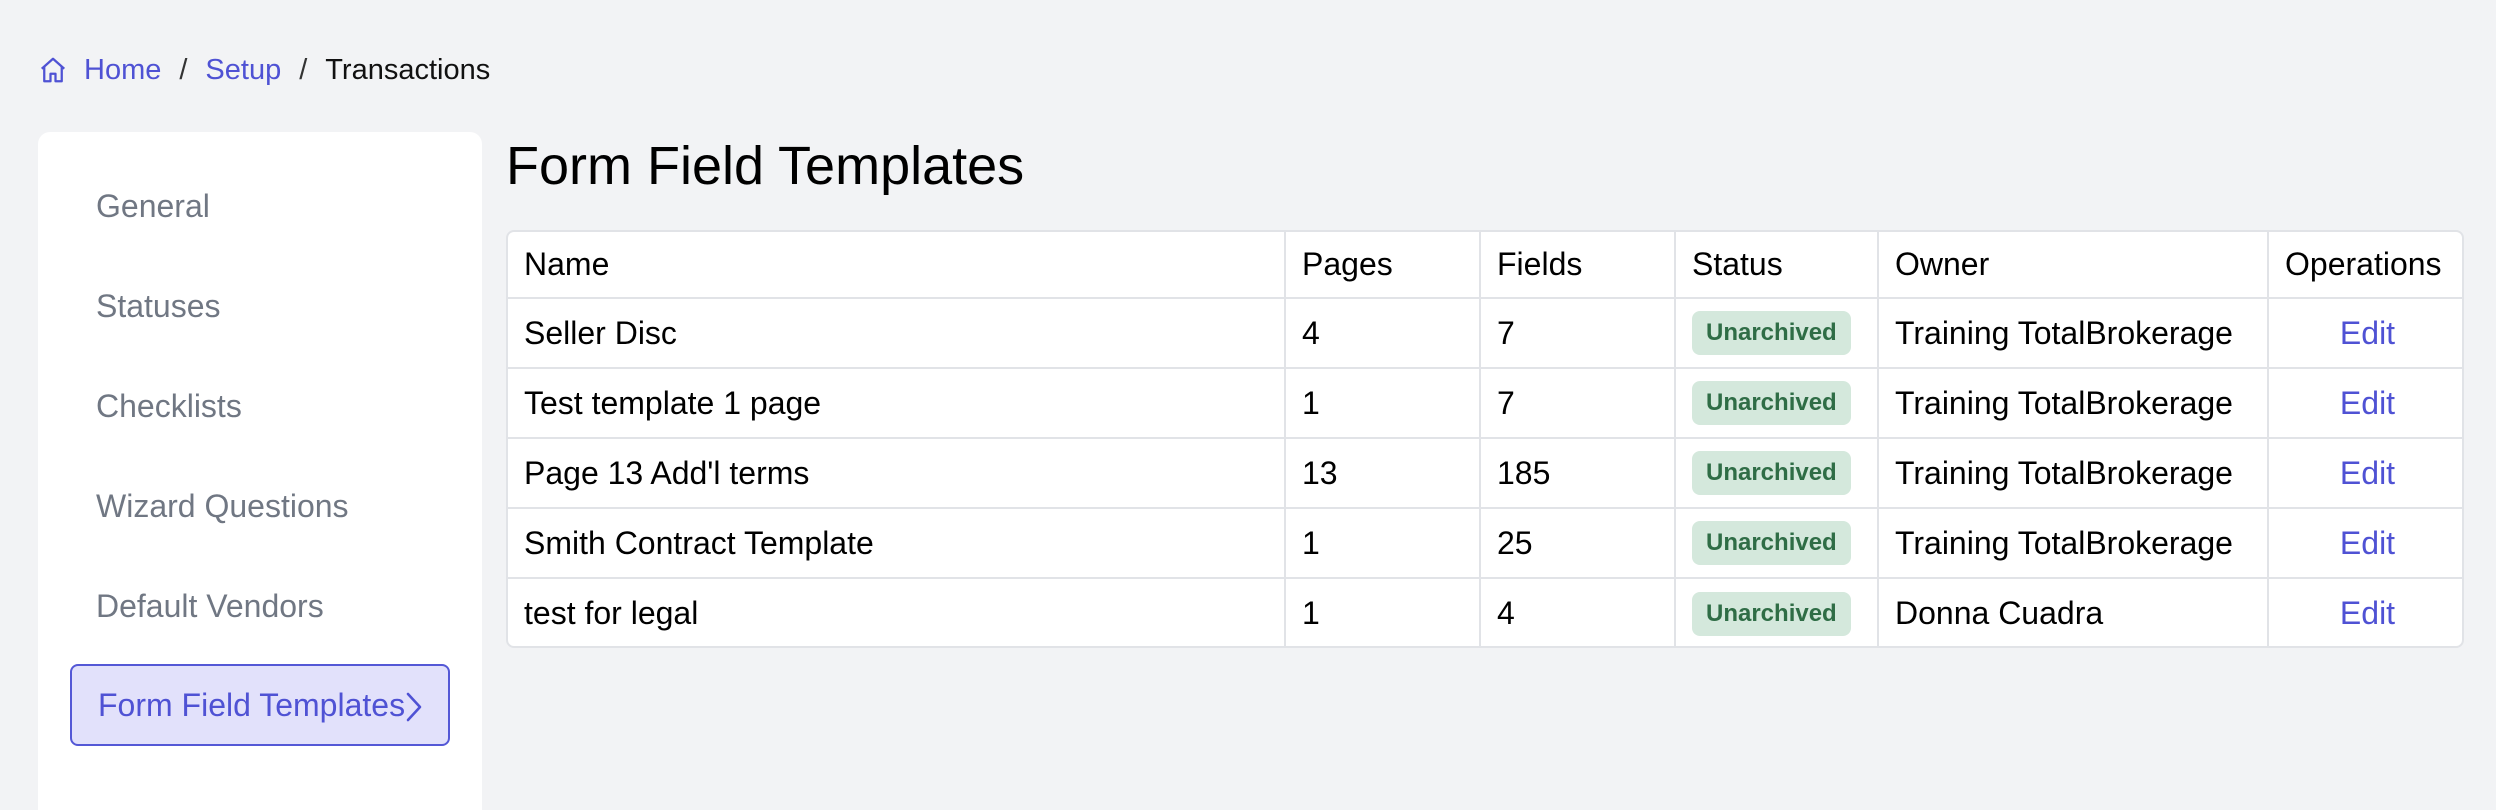  What do you see at coordinates (210, 605) in the screenshot?
I see `sidebar-item-label: Default Vendors` at bounding box center [210, 605].